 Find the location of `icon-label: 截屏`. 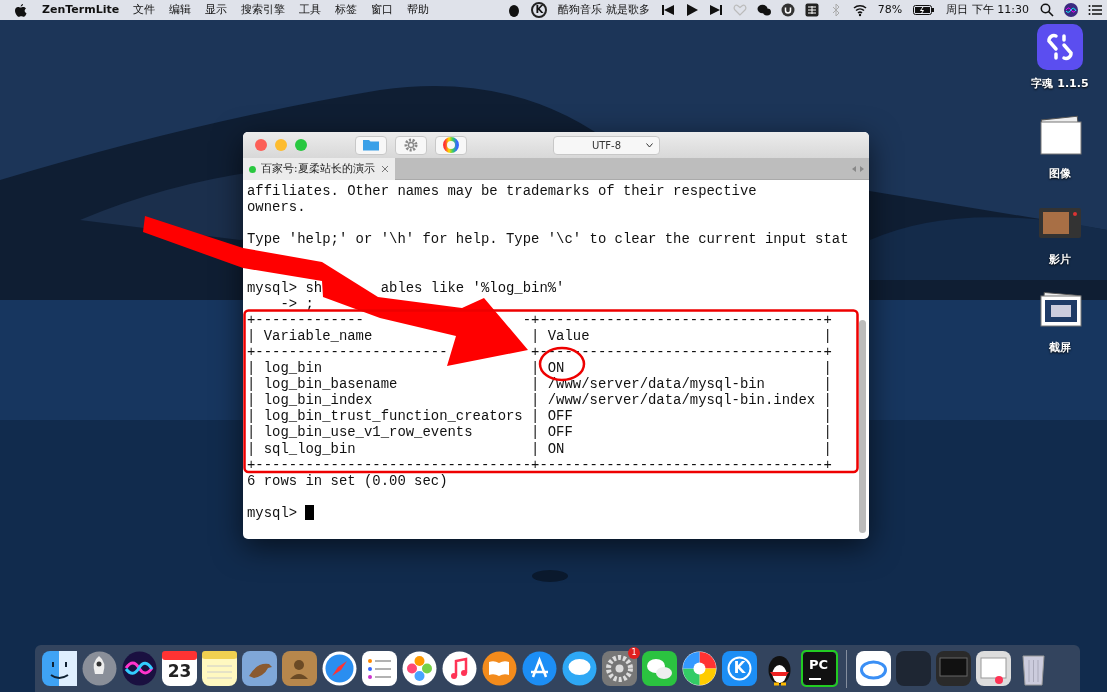

icon-label: 截屏 is located at coordinates (1060, 348).